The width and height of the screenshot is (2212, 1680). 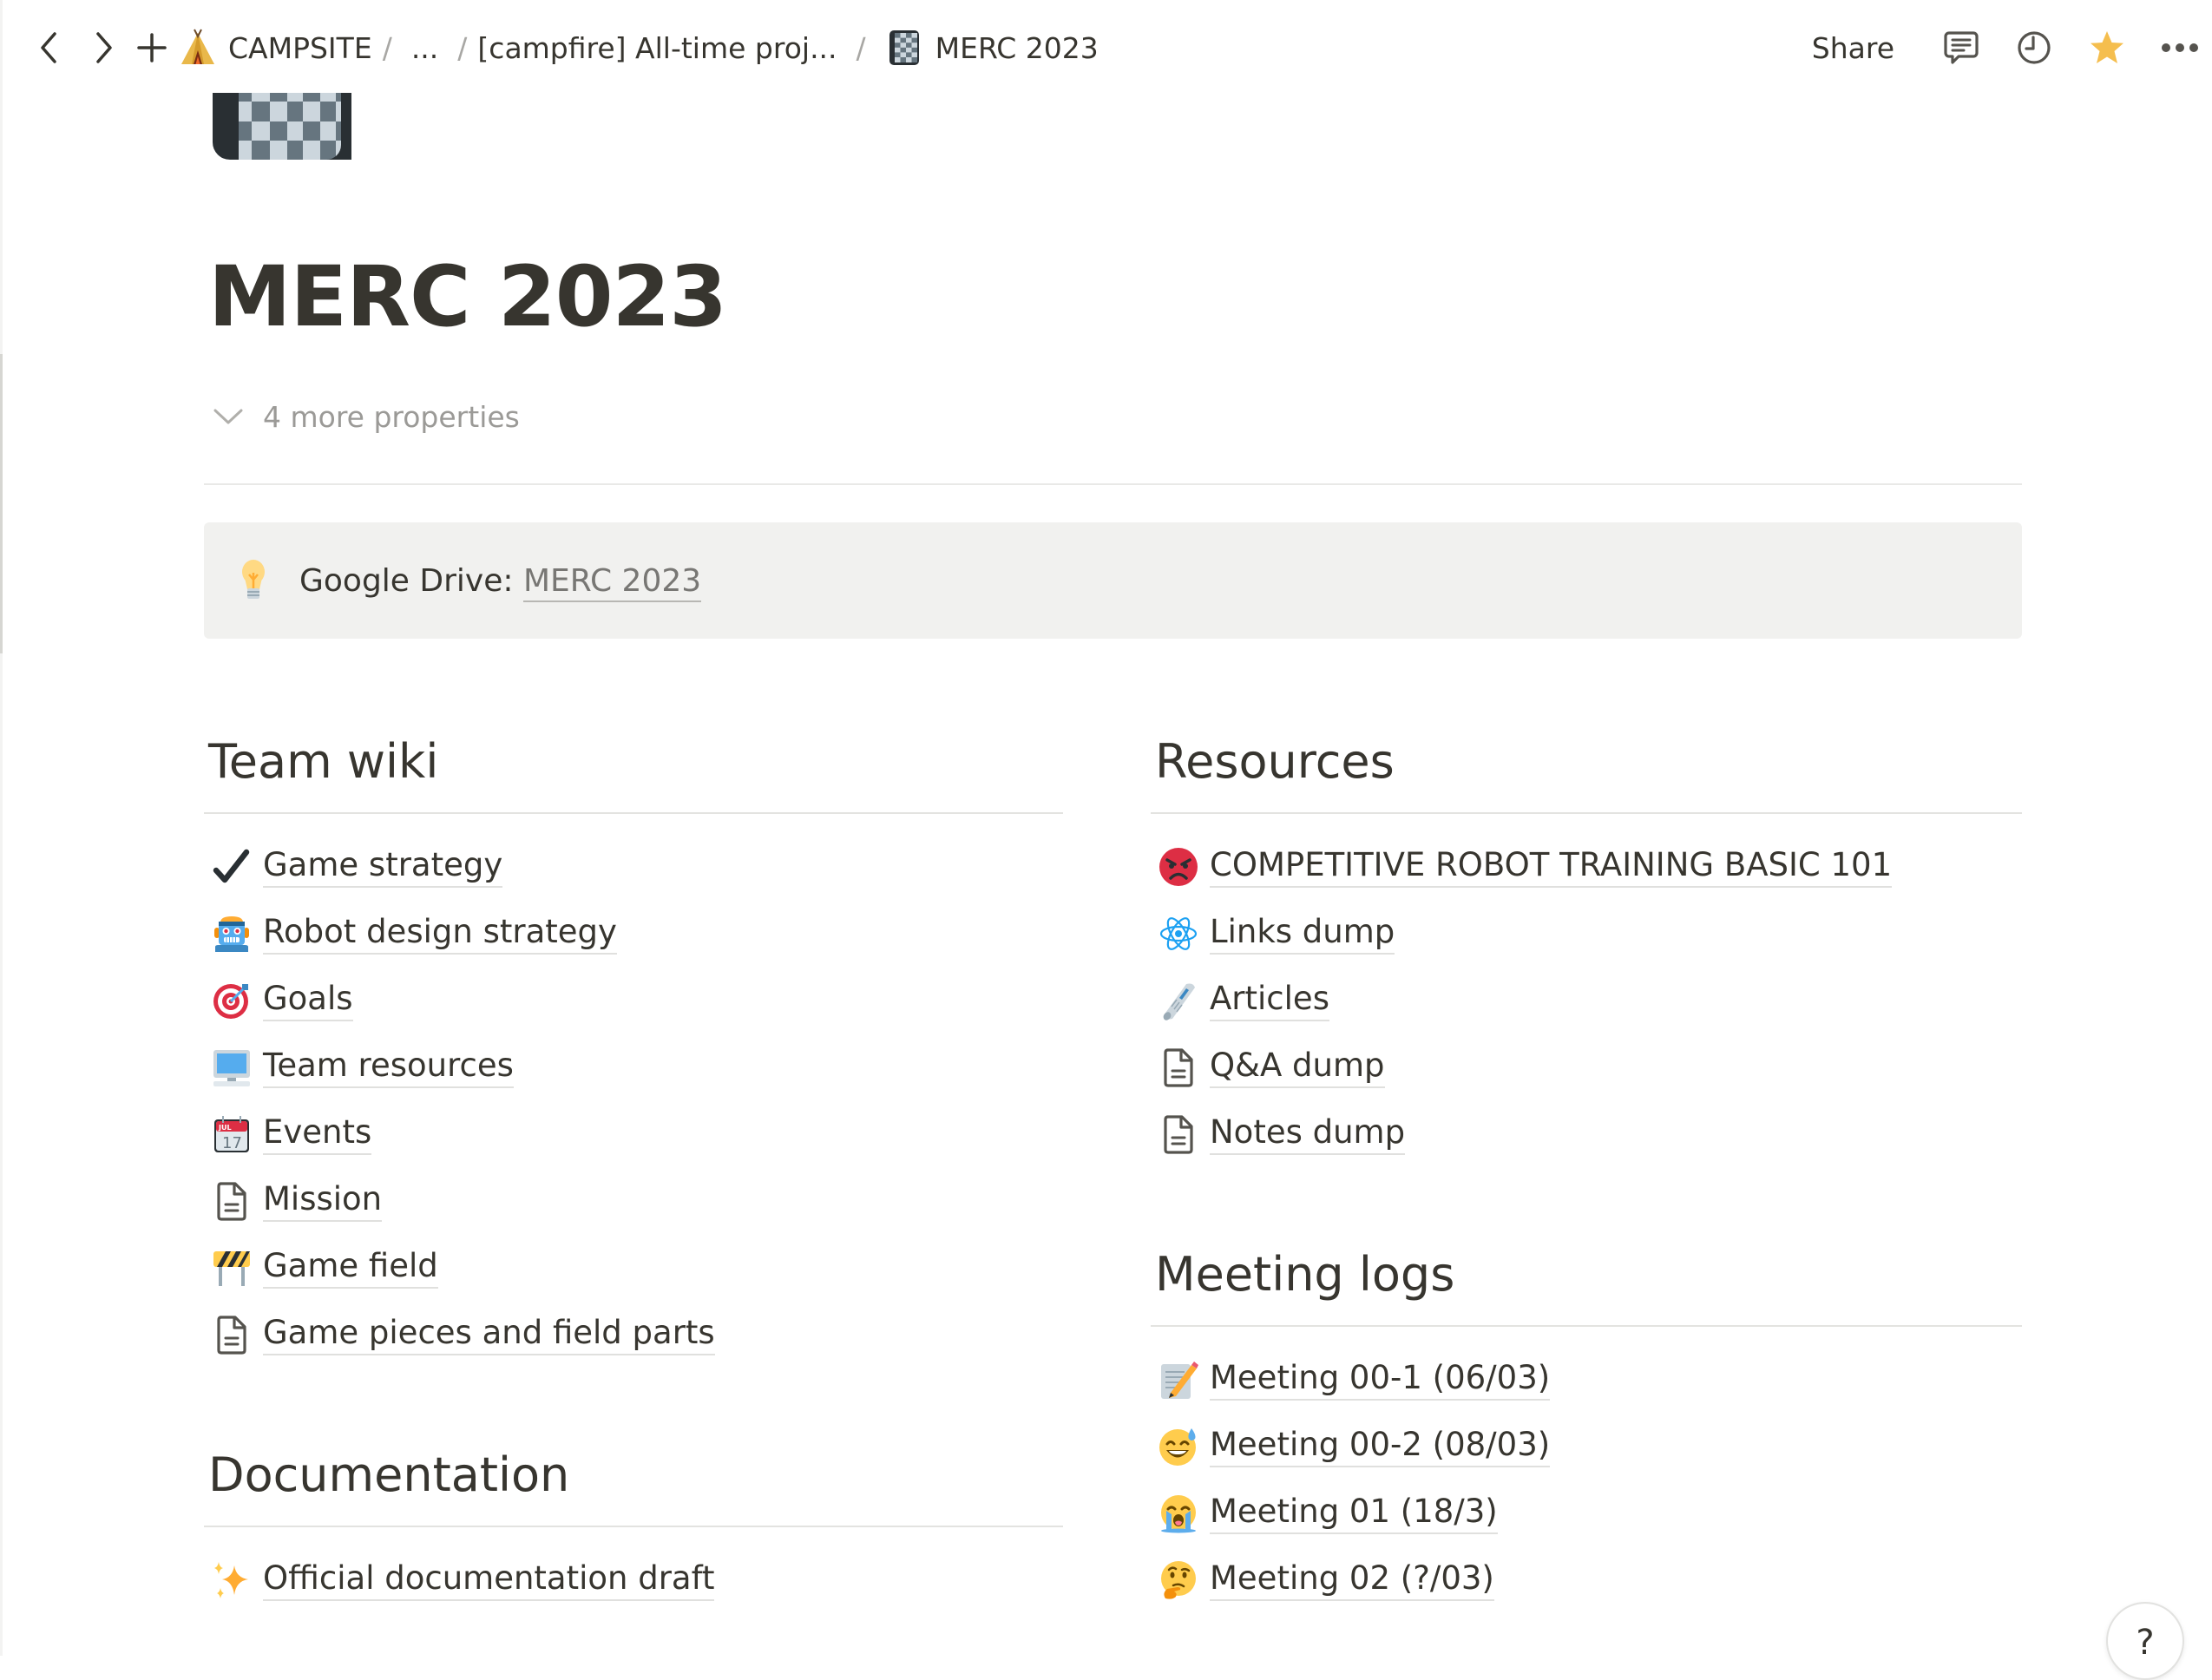 What do you see at coordinates (1586, 1379) in the screenshot?
I see `list-item-meeting-00-1: Meeting 00-1 (06/03)` at bounding box center [1586, 1379].